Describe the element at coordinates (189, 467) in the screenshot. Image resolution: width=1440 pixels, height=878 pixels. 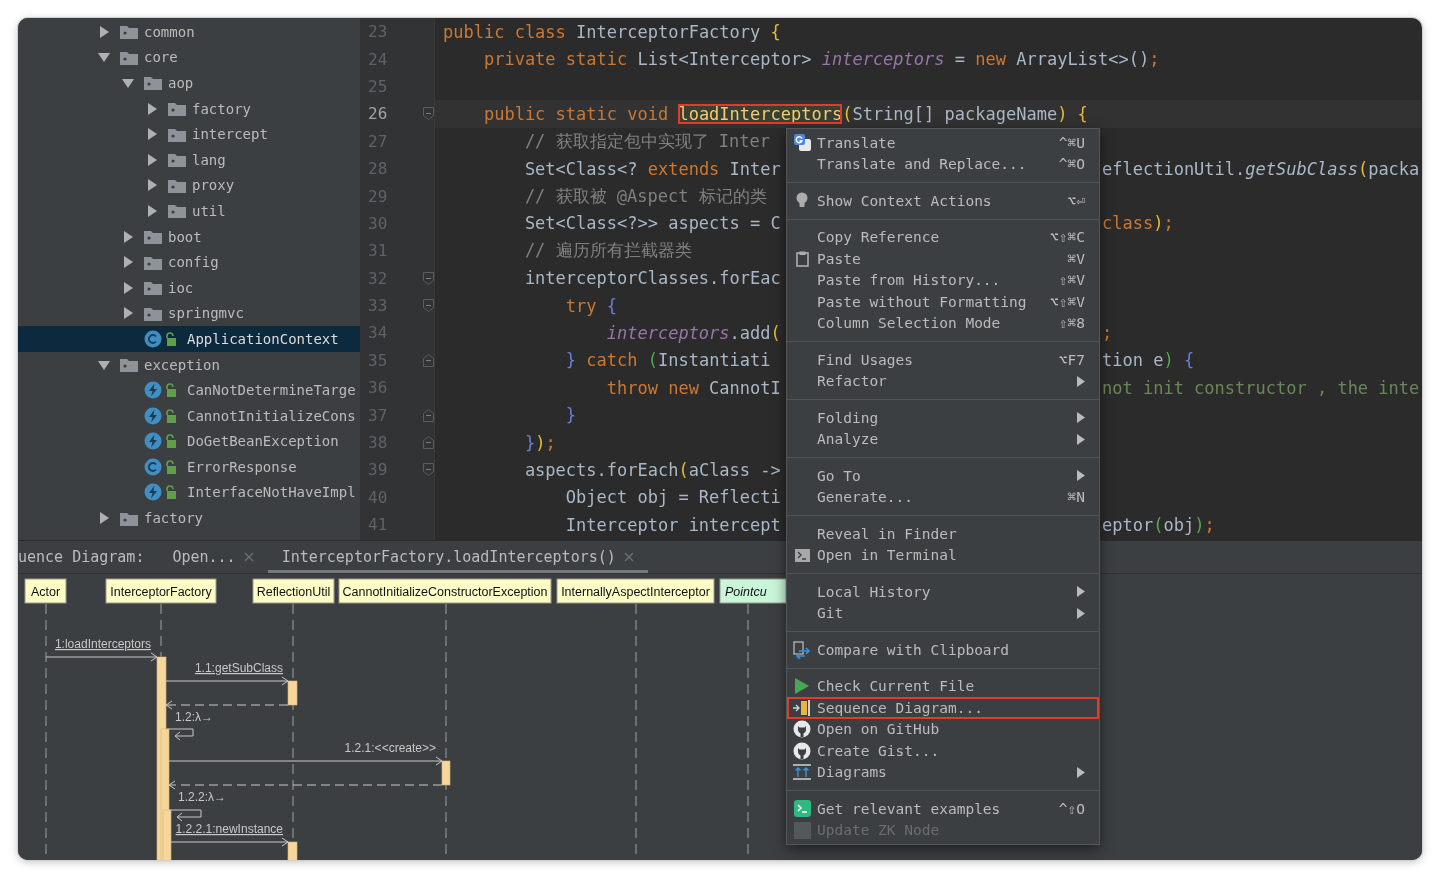
I see `tree-item: ErrorResponse` at that location.